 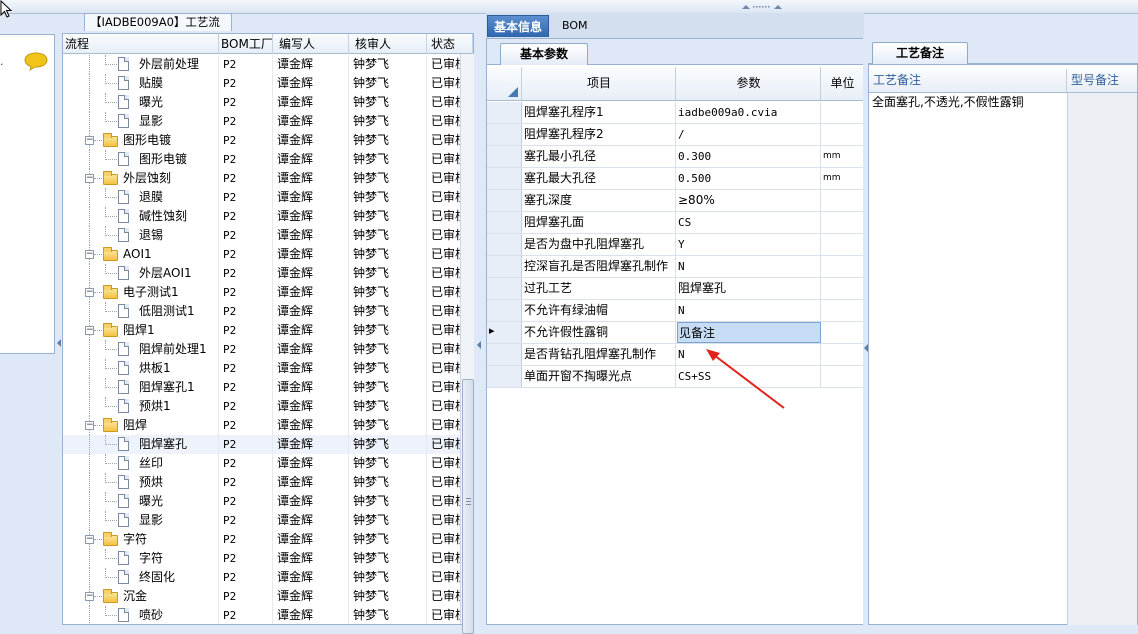 I want to click on param-row: ▸ 不允许假性露铜 见备注, so click(x=675, y=333).